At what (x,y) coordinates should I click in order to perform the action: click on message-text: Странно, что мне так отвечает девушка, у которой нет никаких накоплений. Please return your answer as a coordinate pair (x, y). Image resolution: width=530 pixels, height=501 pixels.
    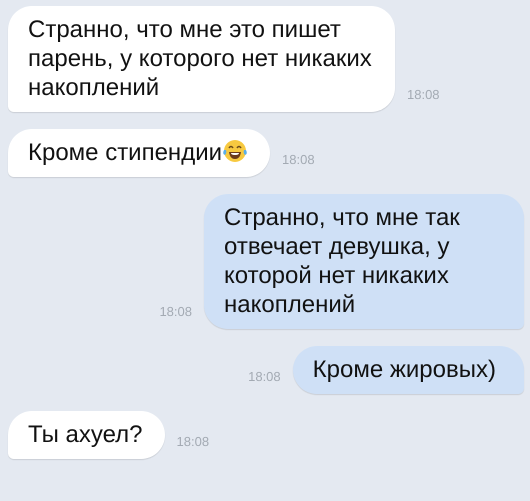
    Looking at the image, I should click on (342, 261).